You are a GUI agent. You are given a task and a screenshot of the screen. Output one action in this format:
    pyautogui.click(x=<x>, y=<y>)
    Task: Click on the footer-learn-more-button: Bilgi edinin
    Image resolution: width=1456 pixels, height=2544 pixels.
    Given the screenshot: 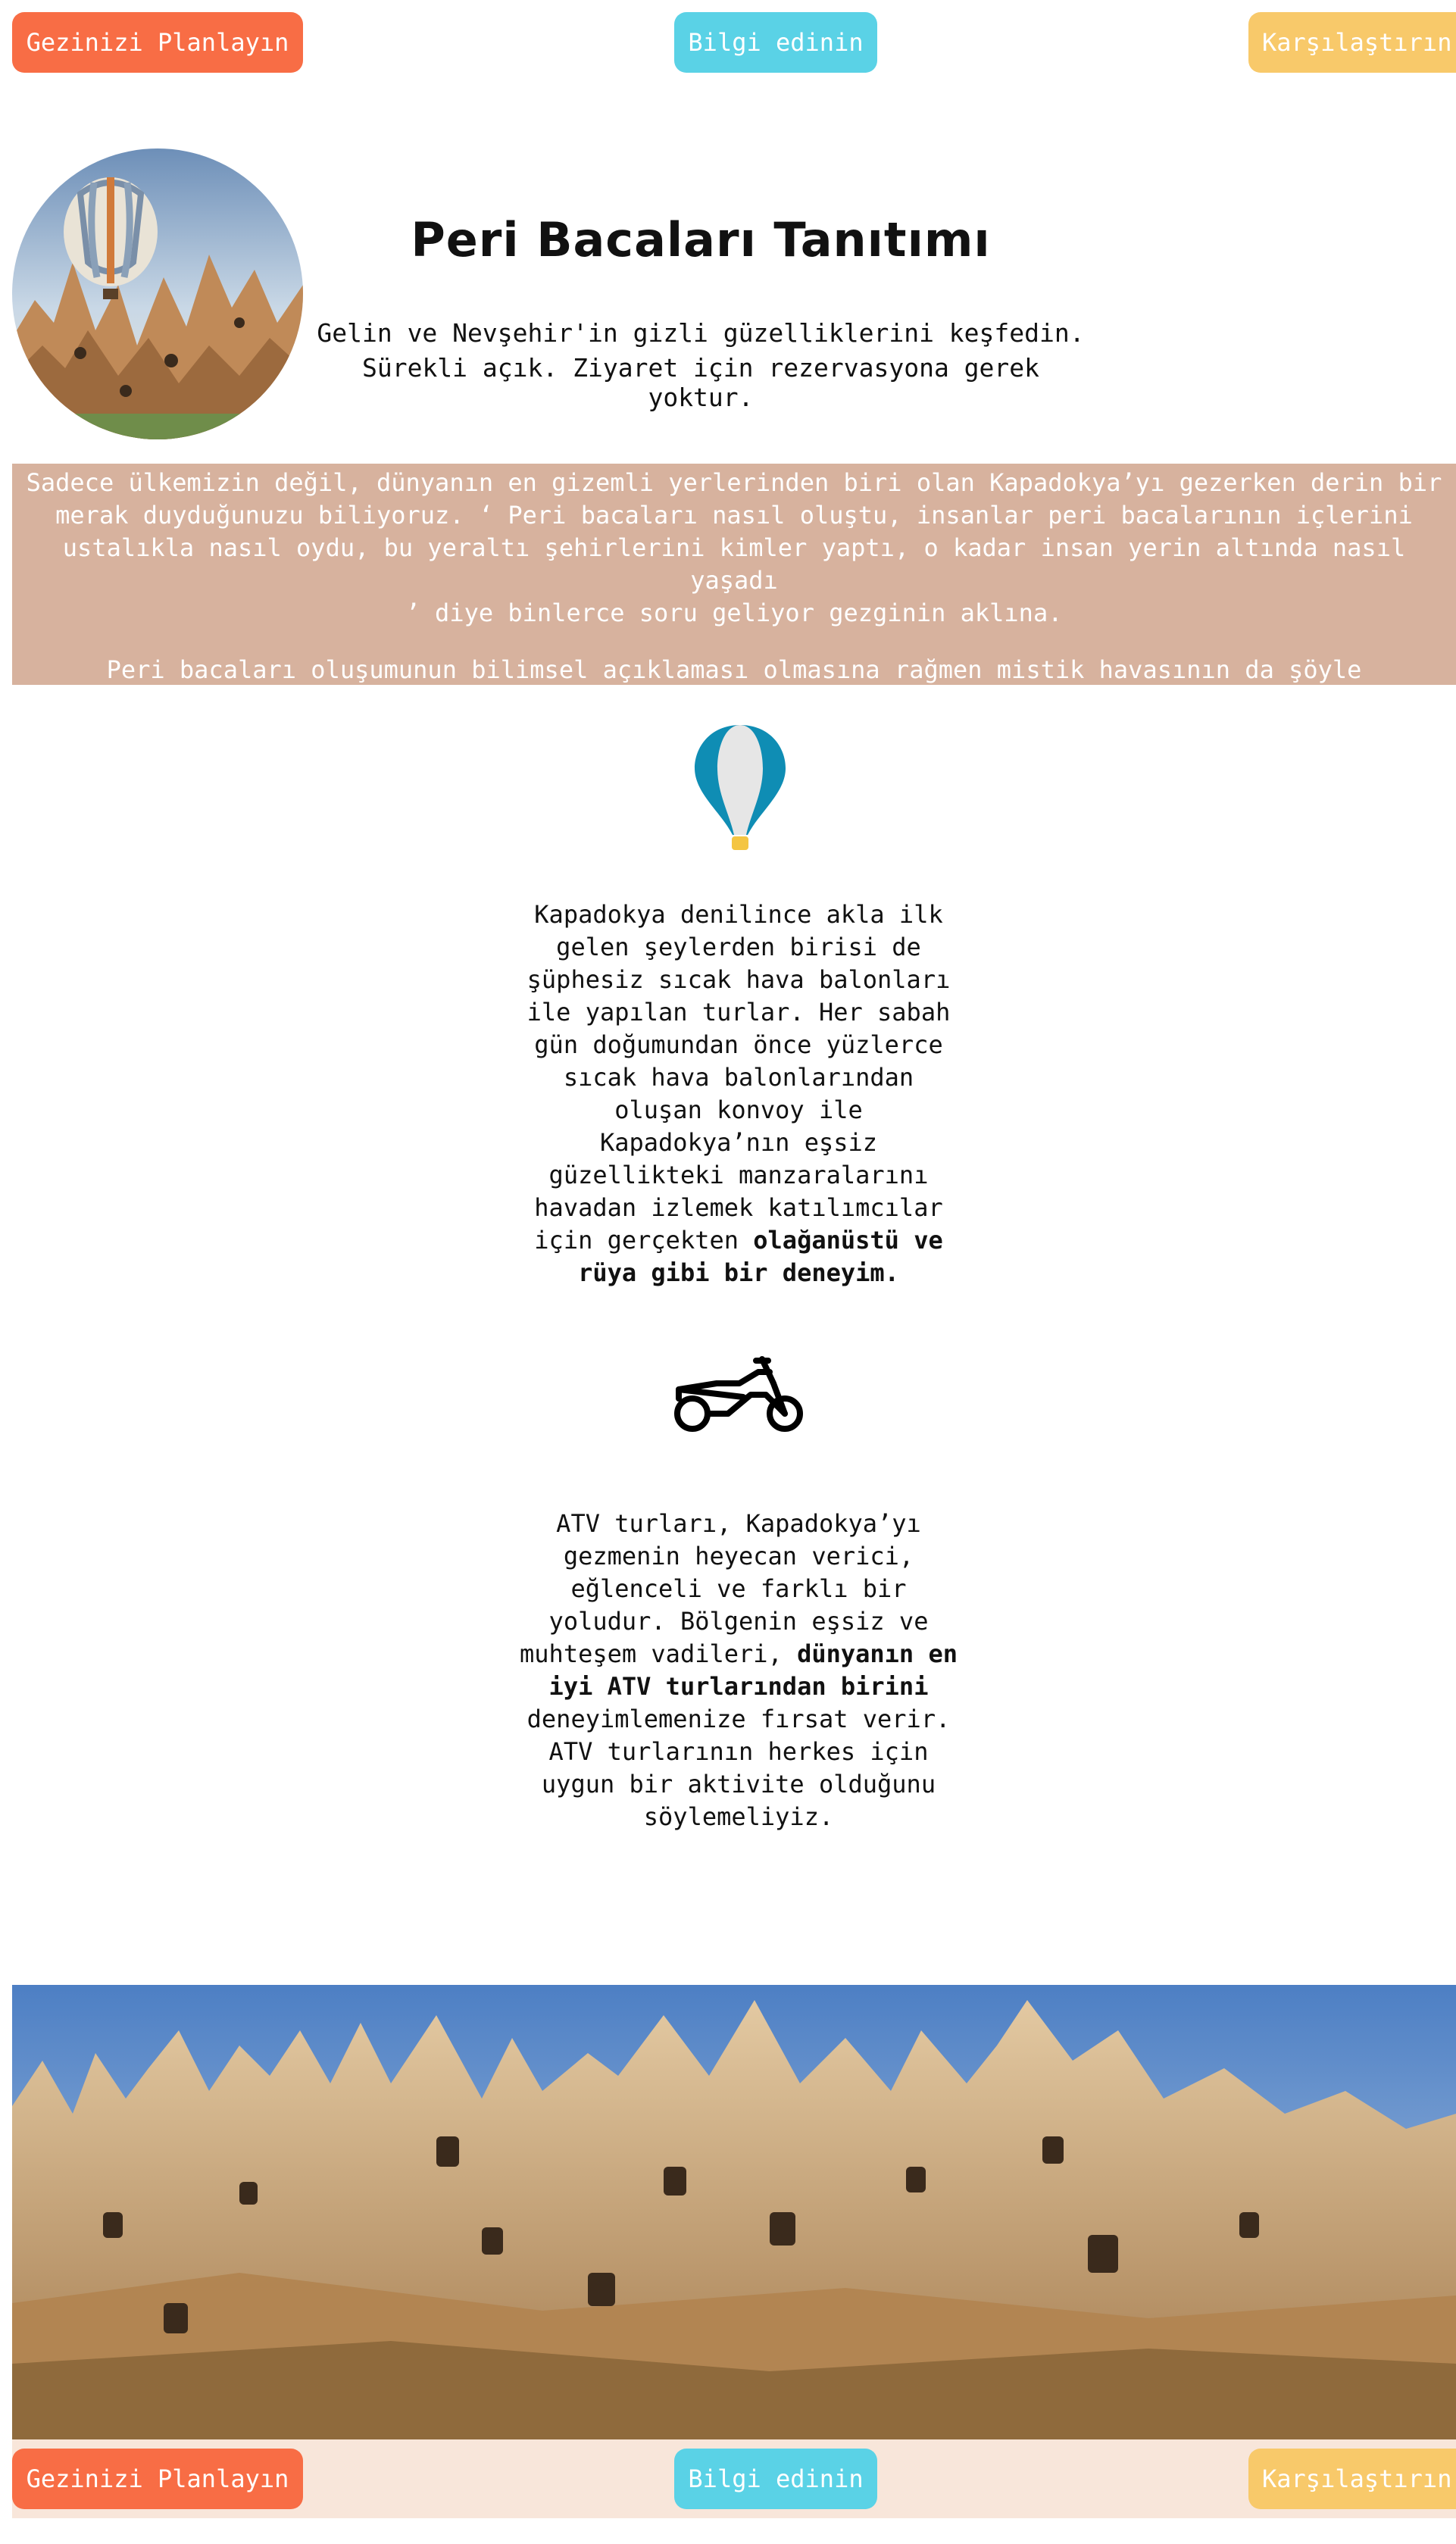 What is the action you would take?
    pyautogui.click(x=775, y=2479)
    